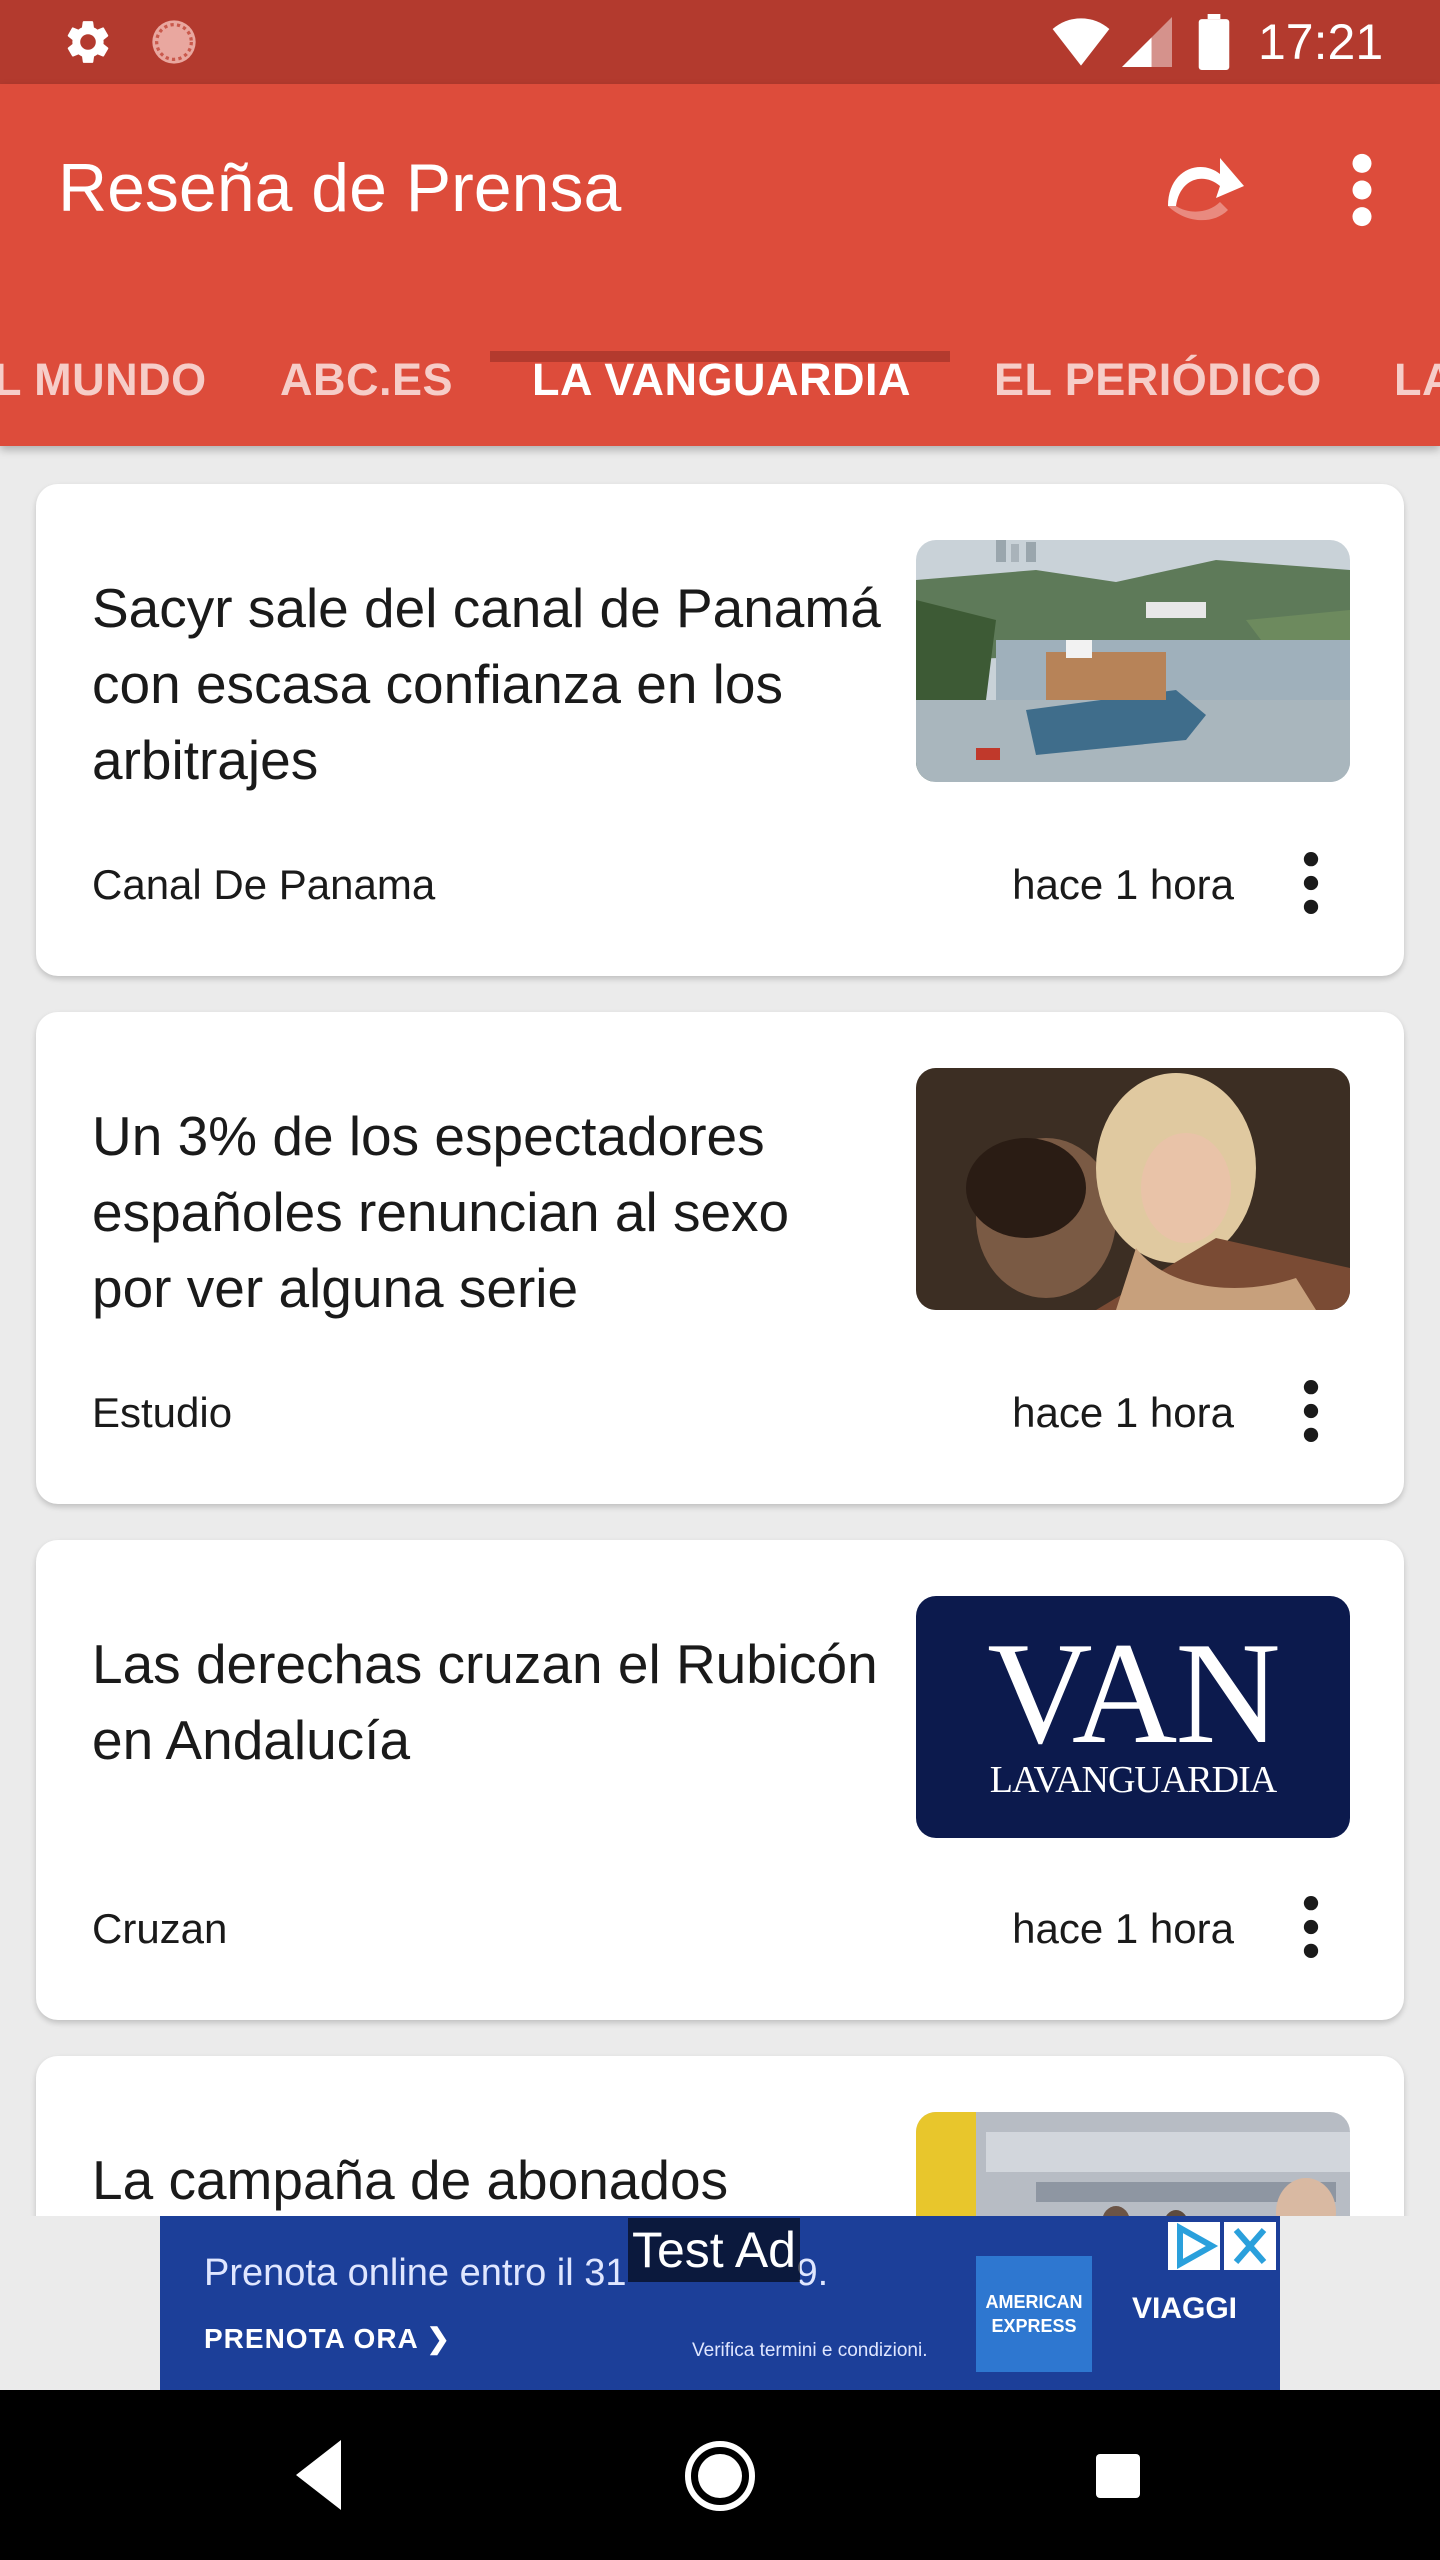 This screenshot has width=1440, height=2560. I want to click on tab-la-next: LA, so click(1417, 380).